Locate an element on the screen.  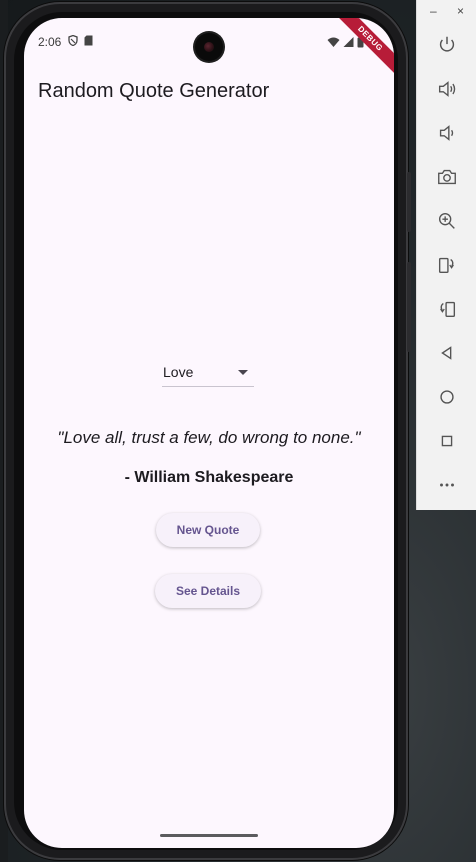
power-side-button is located at coordinates (409, 202).